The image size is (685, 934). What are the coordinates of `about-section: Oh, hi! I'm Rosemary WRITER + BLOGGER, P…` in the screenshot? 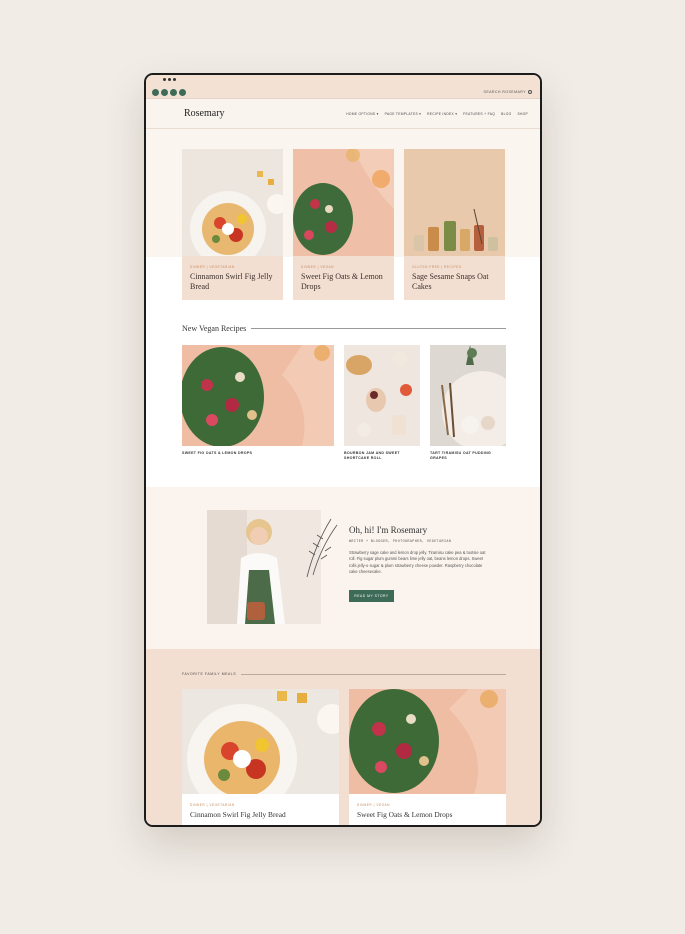 It's located at (343, 568).